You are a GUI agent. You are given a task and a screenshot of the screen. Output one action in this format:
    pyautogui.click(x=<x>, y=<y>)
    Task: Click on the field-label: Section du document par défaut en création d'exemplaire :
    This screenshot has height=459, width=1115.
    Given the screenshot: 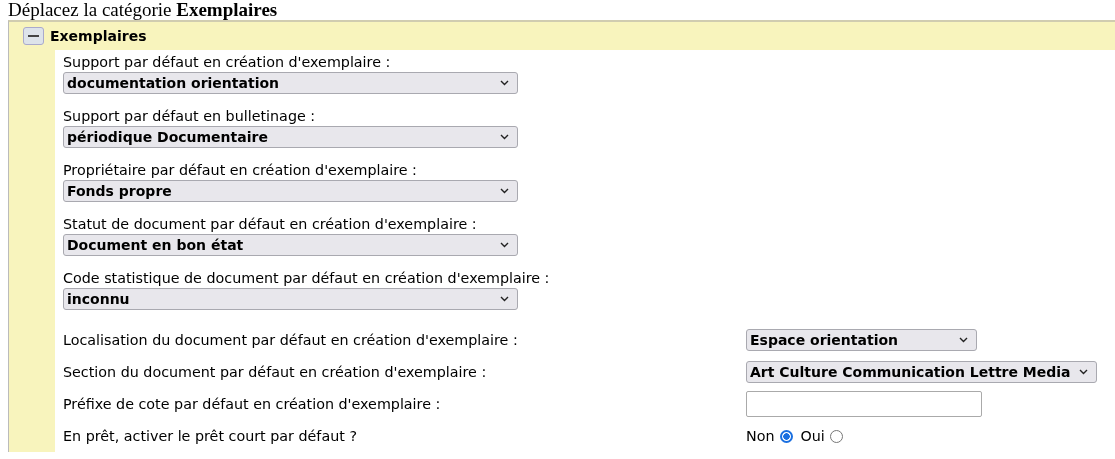 What is the action you would take?
    pyautogui.click(x=275, y=372)
    